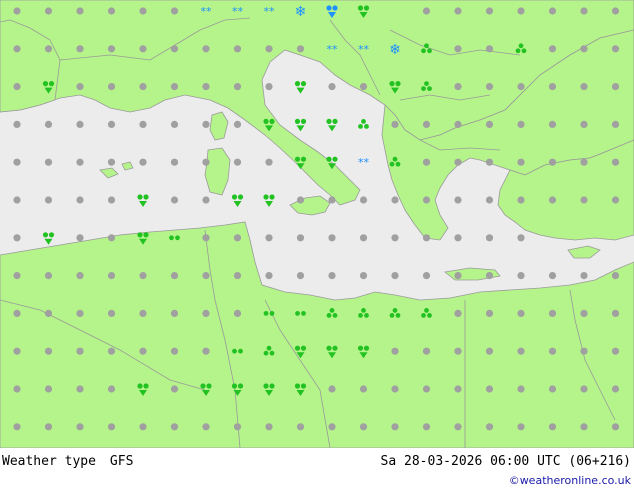 The height and width of the screenshot is (490, 634). I want to click on credit-link: ©weatheronline.co.uk, so click(570, 480).